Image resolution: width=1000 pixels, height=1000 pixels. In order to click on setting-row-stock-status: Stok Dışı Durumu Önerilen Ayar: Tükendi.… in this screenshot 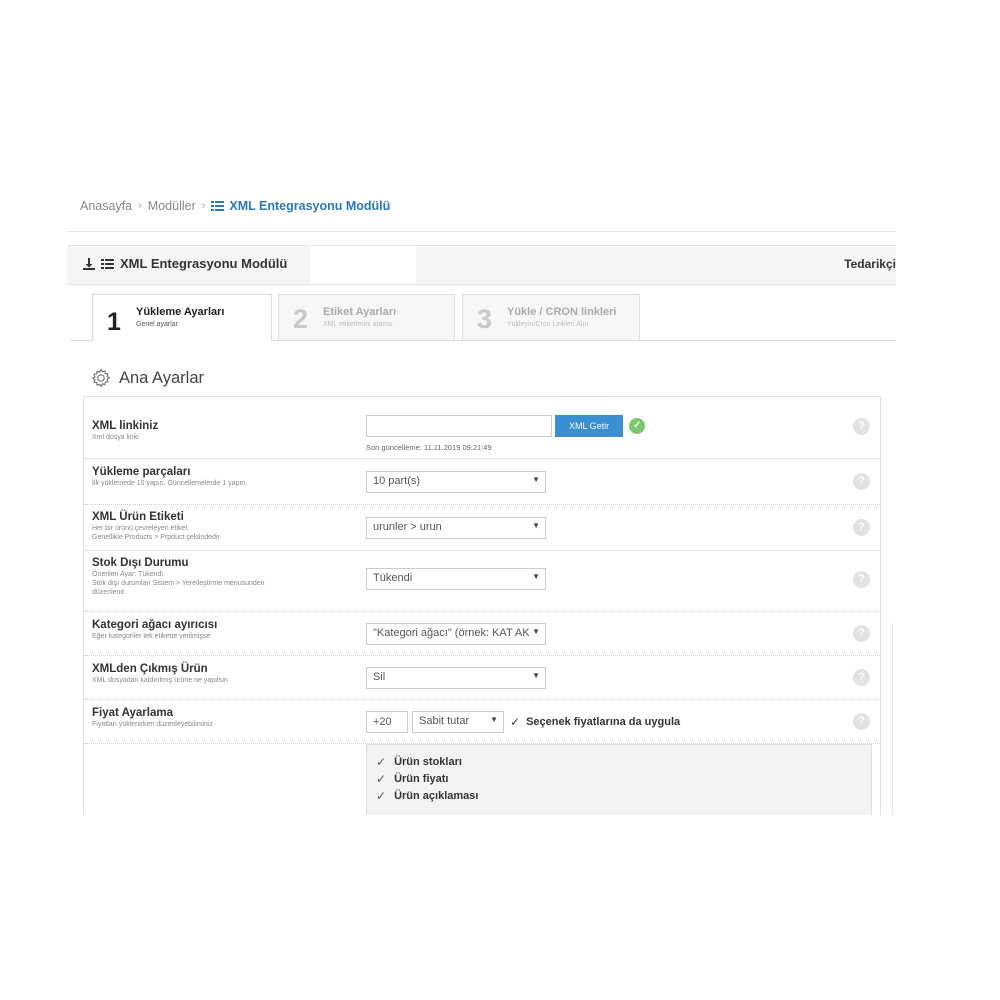, I will do `click(482, 581)`.